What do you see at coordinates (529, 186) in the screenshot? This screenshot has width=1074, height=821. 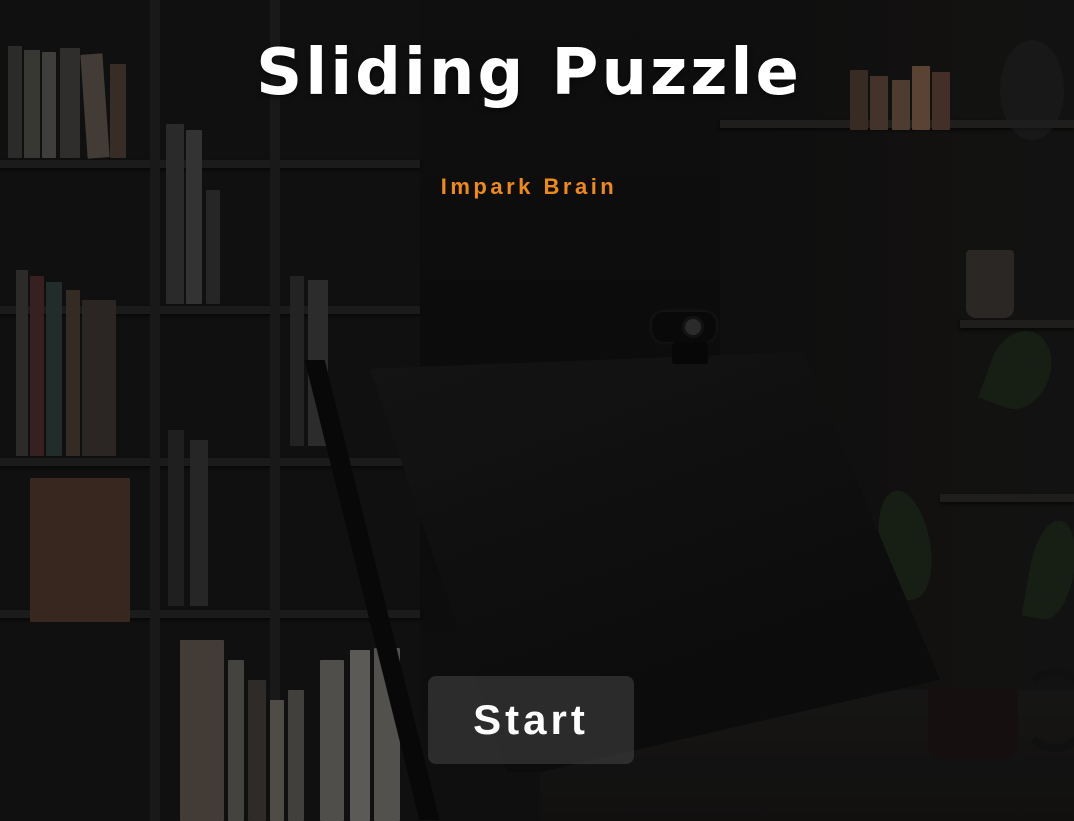 I see `game-subtitle: Impark Brain` at bounding box center [529, 186].